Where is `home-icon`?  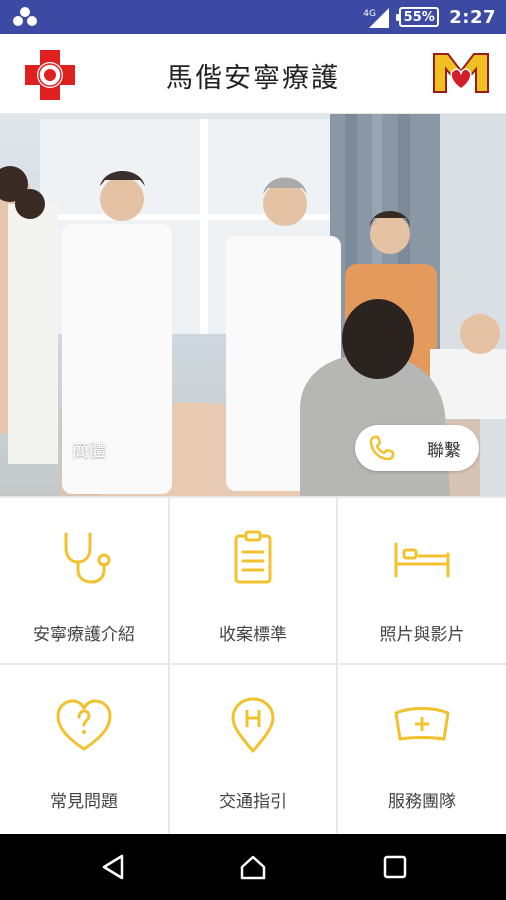 home-icon is located at coordinates (253, 867).